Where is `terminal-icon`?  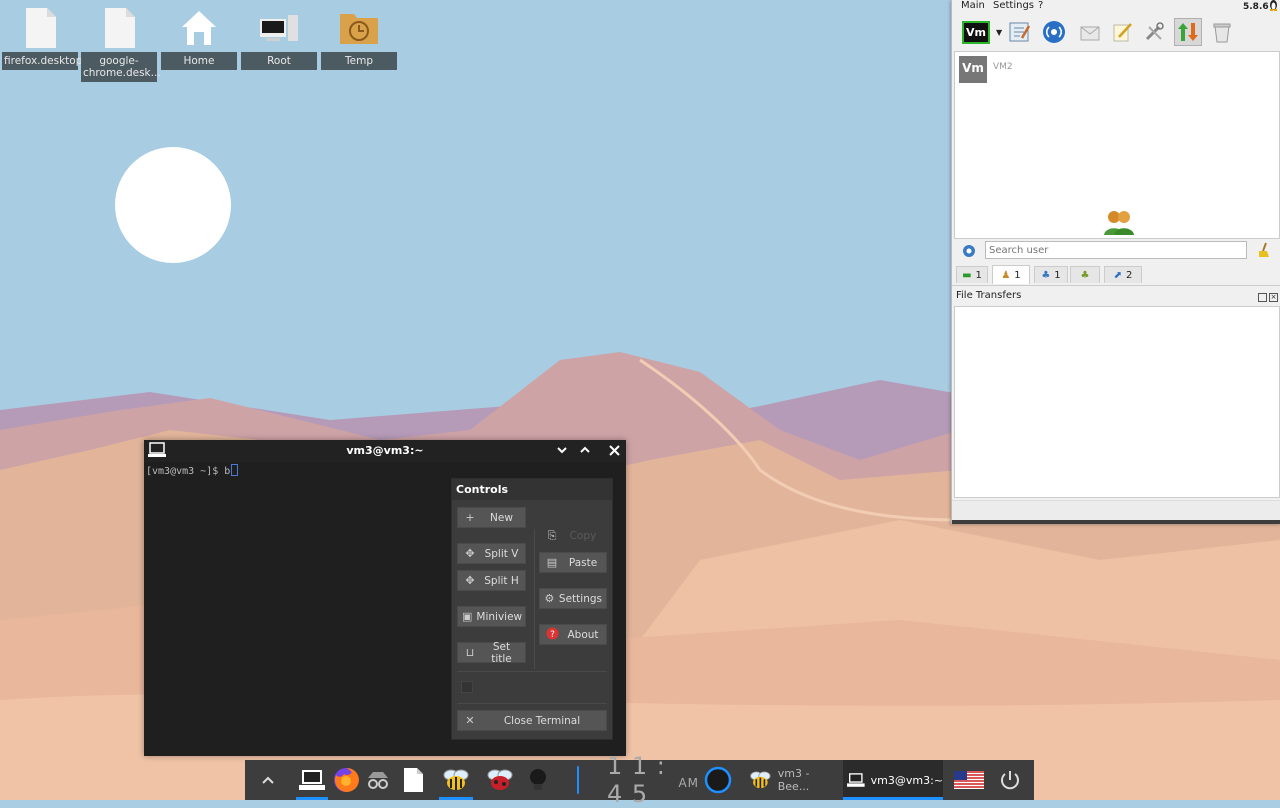 terminal-icon is located at coordinates (312, 780).